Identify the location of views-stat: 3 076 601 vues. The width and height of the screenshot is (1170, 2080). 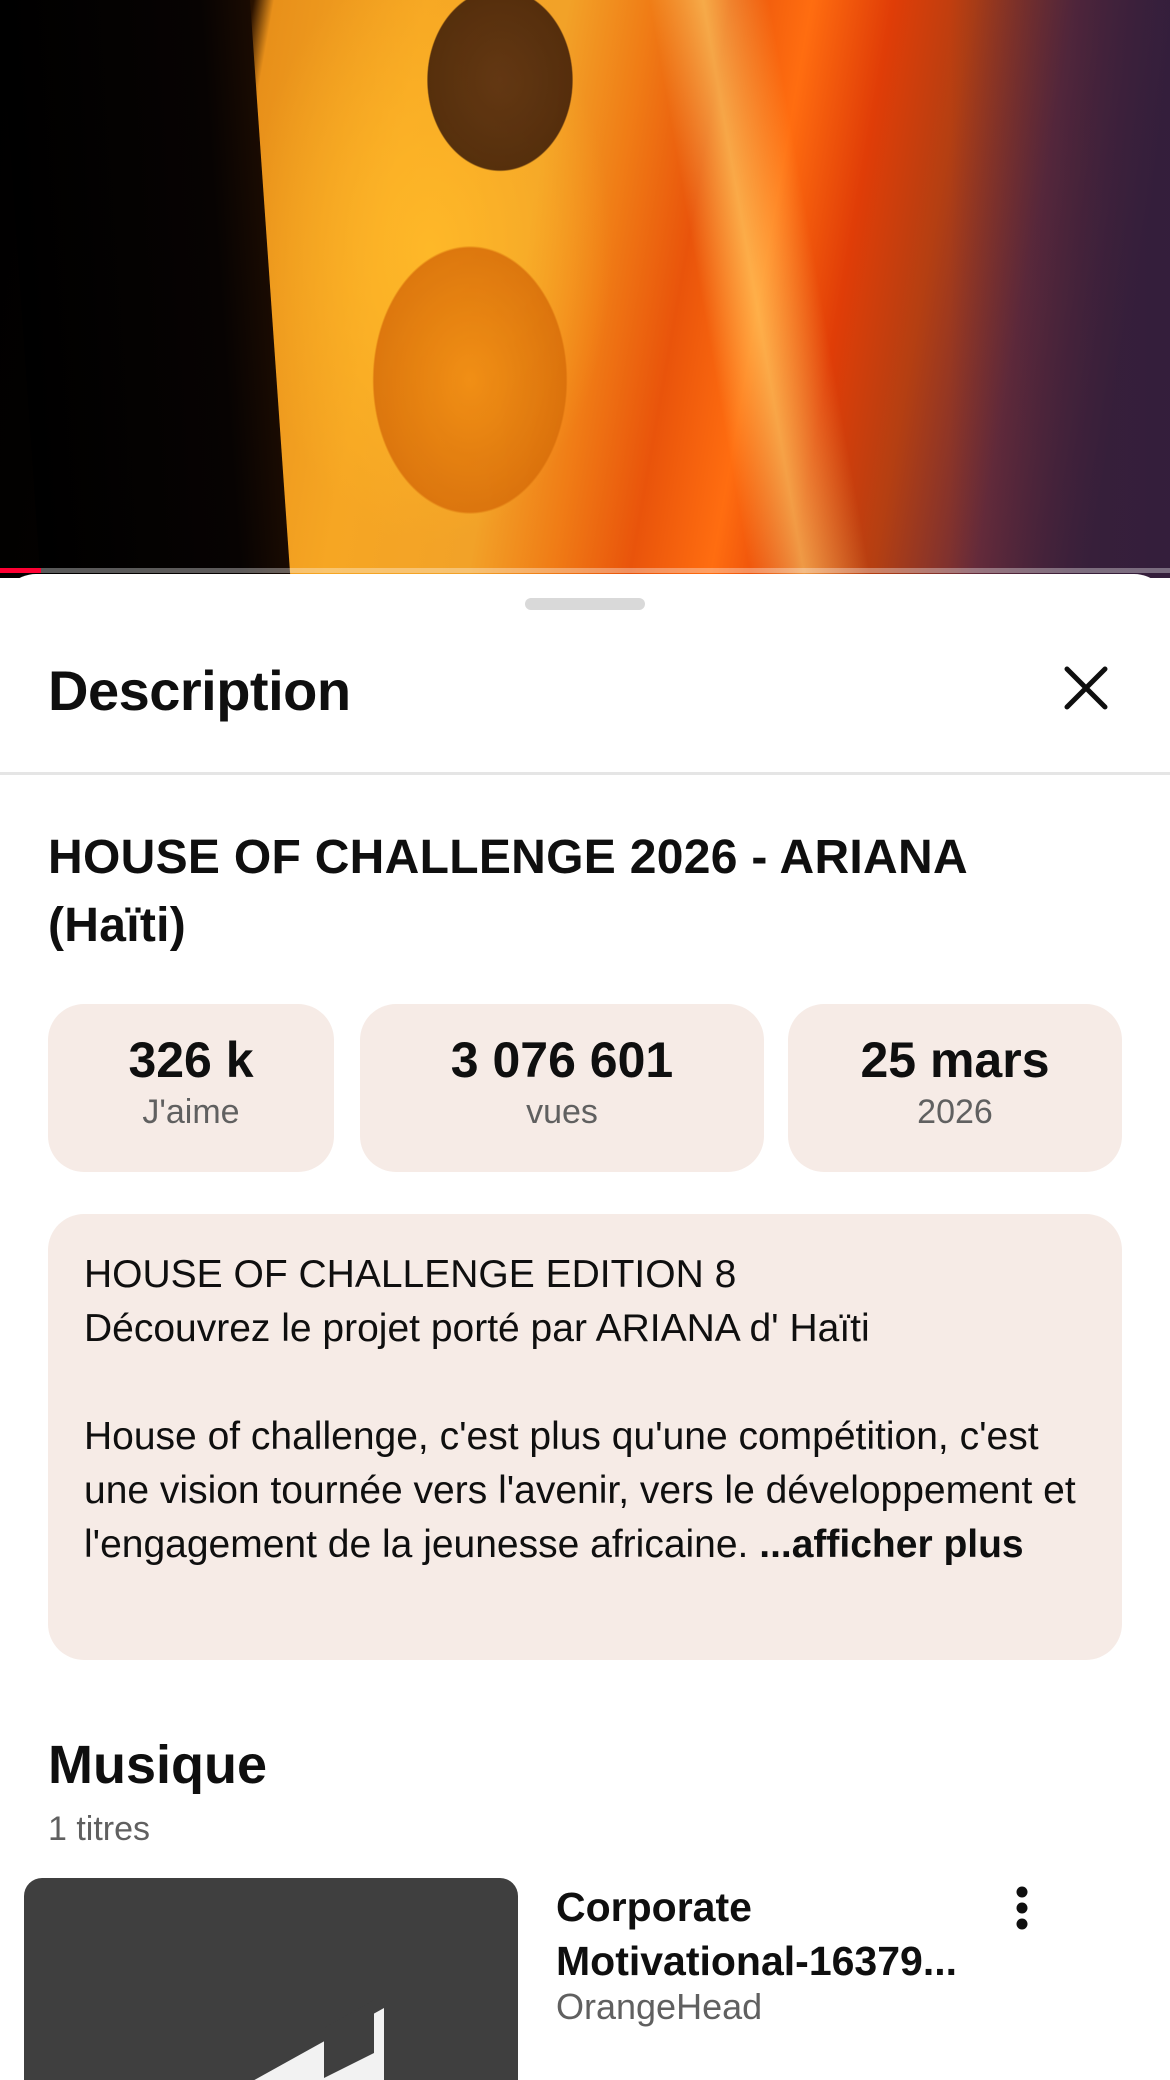
(562, 1088).